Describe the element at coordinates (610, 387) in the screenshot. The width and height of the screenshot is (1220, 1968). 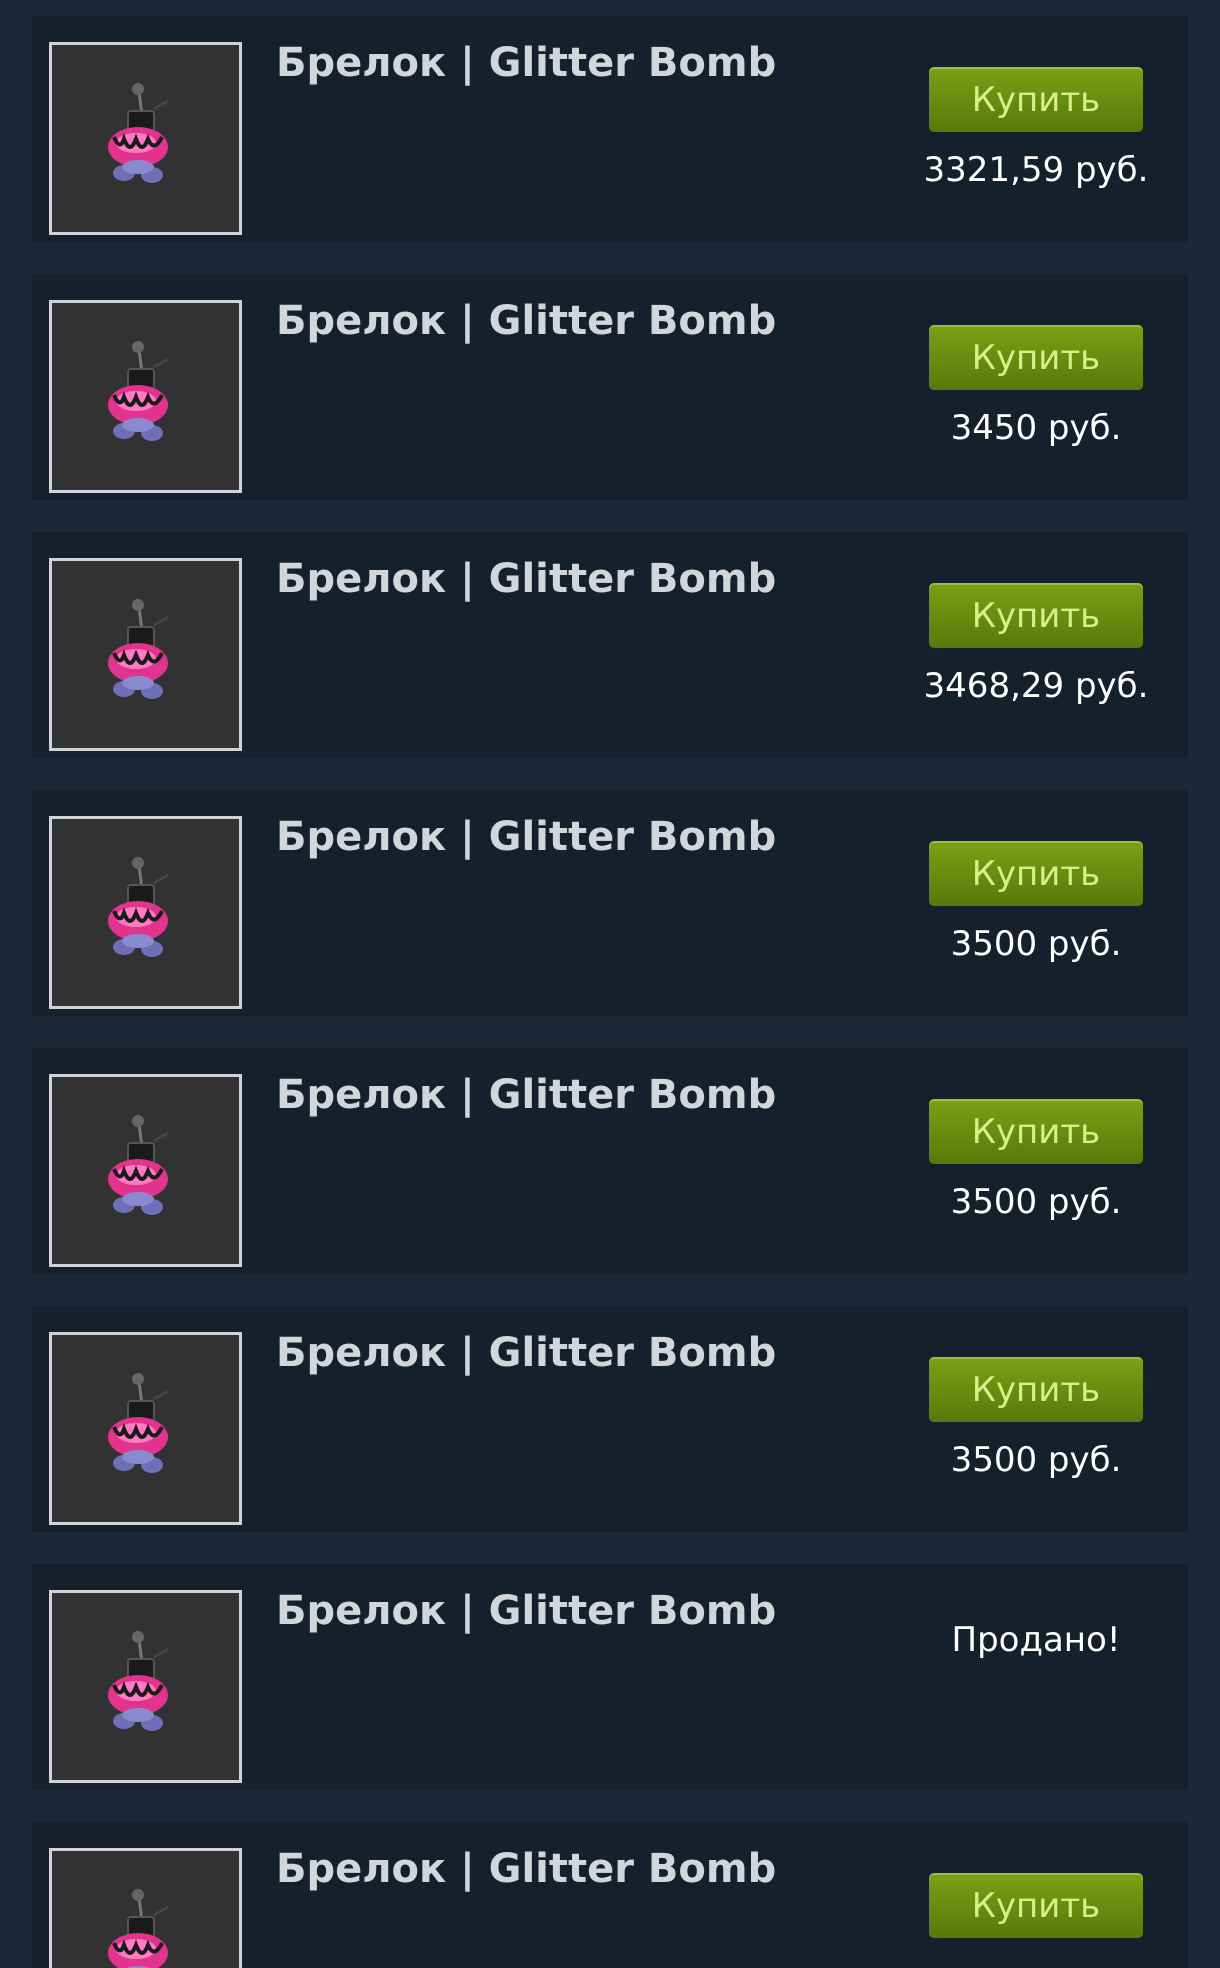
I see `listing-row: Брелок | Glitter Bomb Купить 3450 руб.` at that location.